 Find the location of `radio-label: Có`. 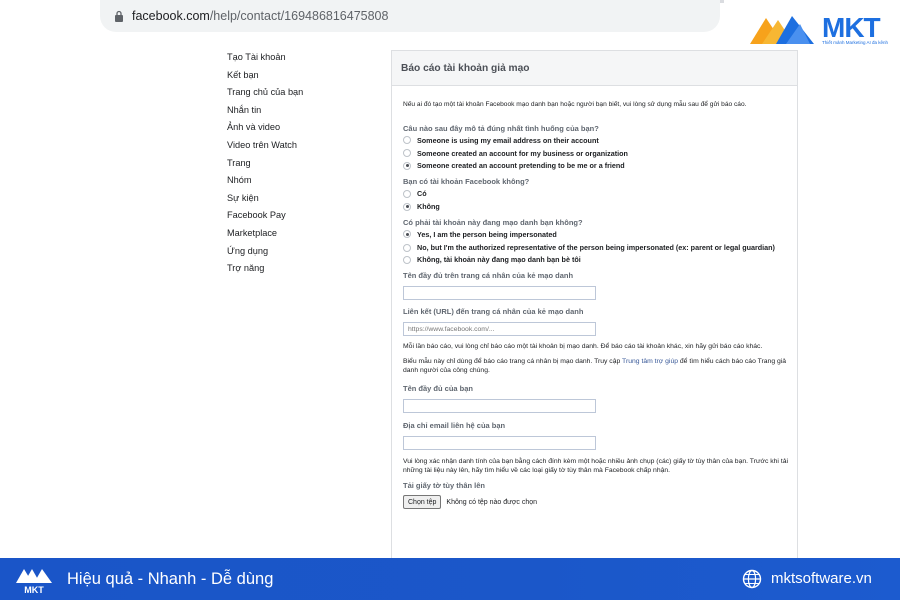

radio-label: Có is located at coordinates (422, 194).